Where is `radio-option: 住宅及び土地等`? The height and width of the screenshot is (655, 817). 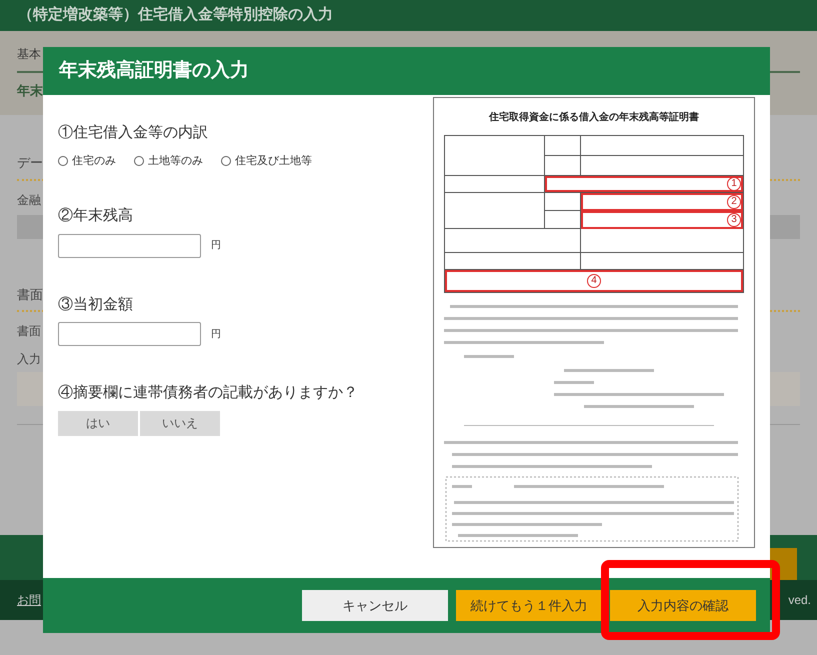
radio-option: 住宅及び土地等 is located at coordinates (266, 160).